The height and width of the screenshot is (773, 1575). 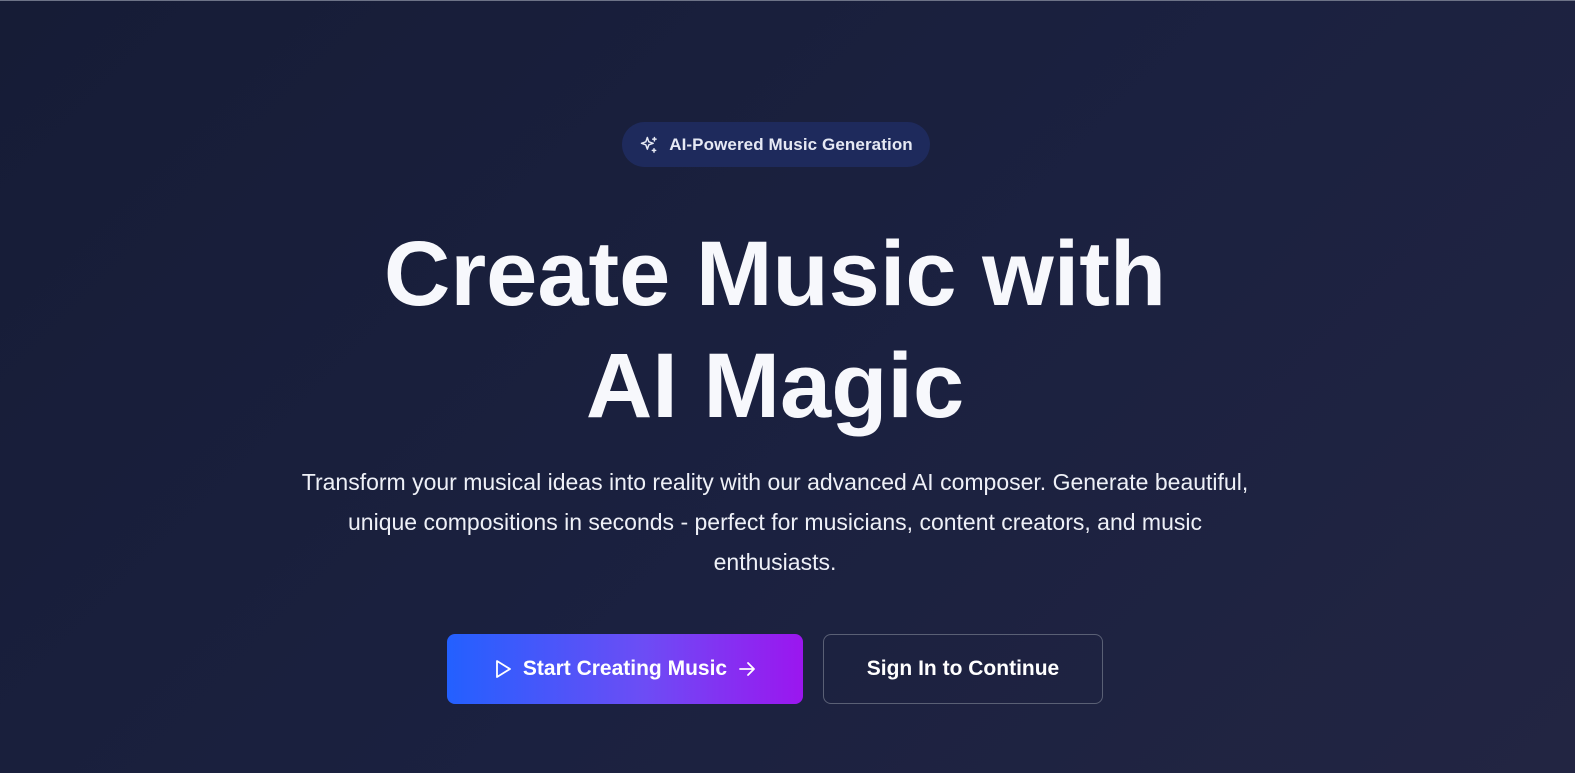 What do you see at coordinates (775, 274) in the screenshot?
I see `page-title-line-1: Create Music with` at bounding box center [775, 274].